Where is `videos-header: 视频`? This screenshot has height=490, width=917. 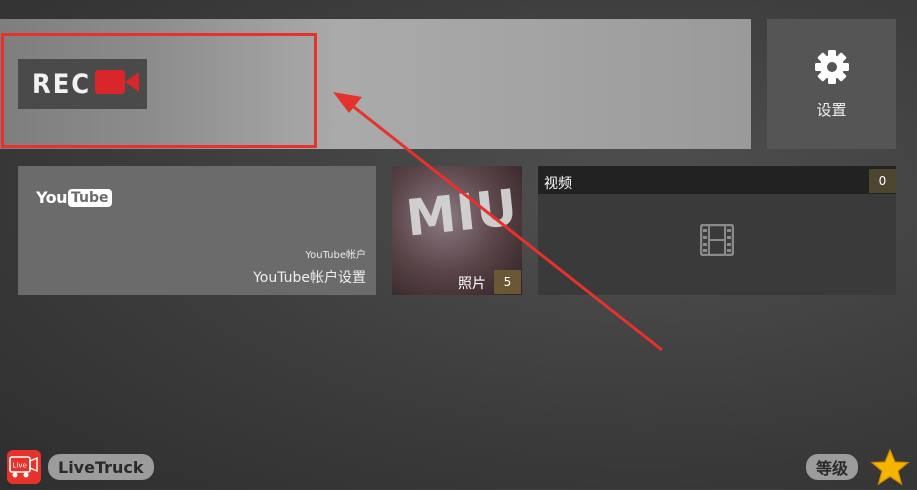
videos-header: 视频 is located at coordinates (717, 180).